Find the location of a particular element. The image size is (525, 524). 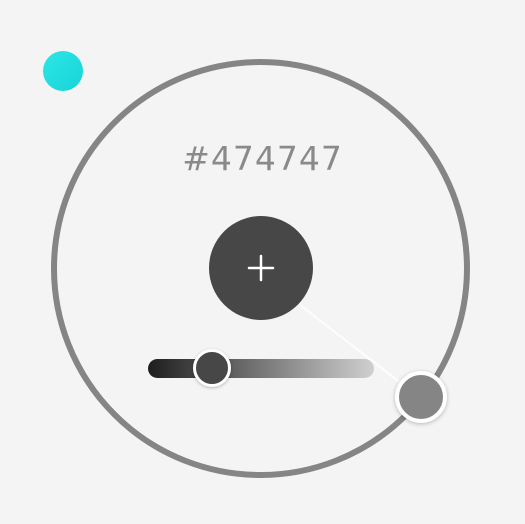

plus-icon is located at coordinates (261, 268).